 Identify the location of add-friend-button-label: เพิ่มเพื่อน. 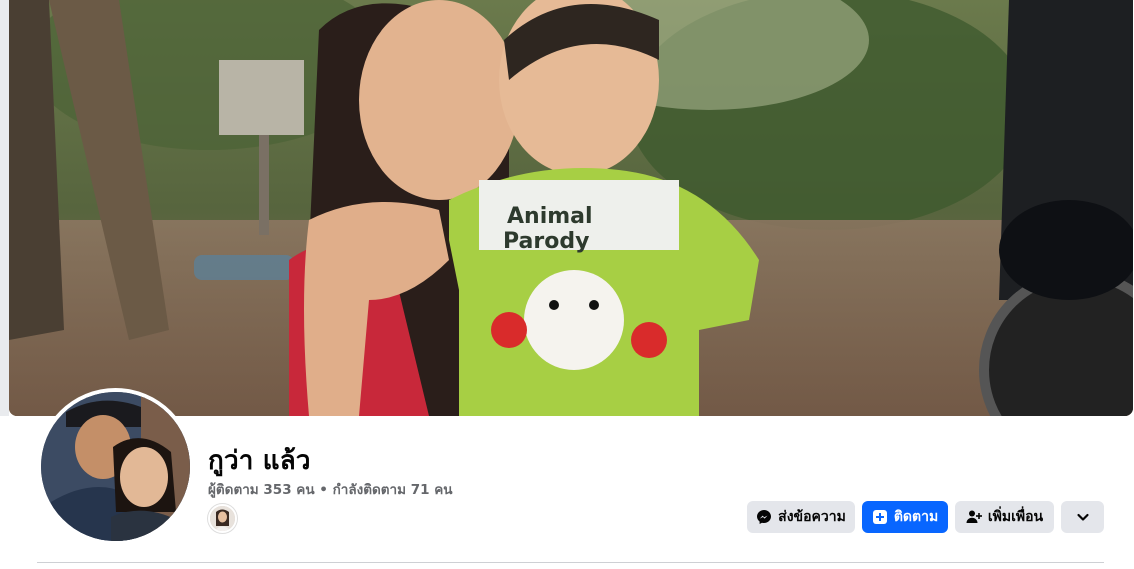
(1015, 517).